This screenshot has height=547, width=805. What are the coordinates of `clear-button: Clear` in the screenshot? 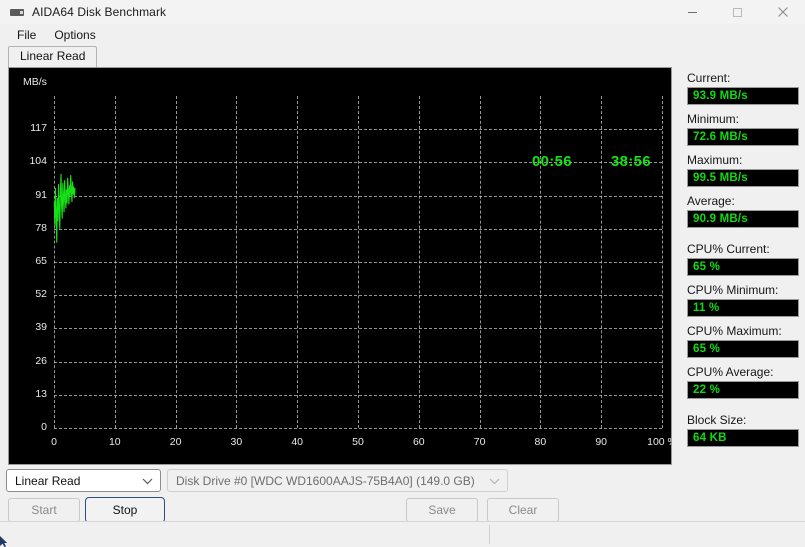 It's located at (523, 510).